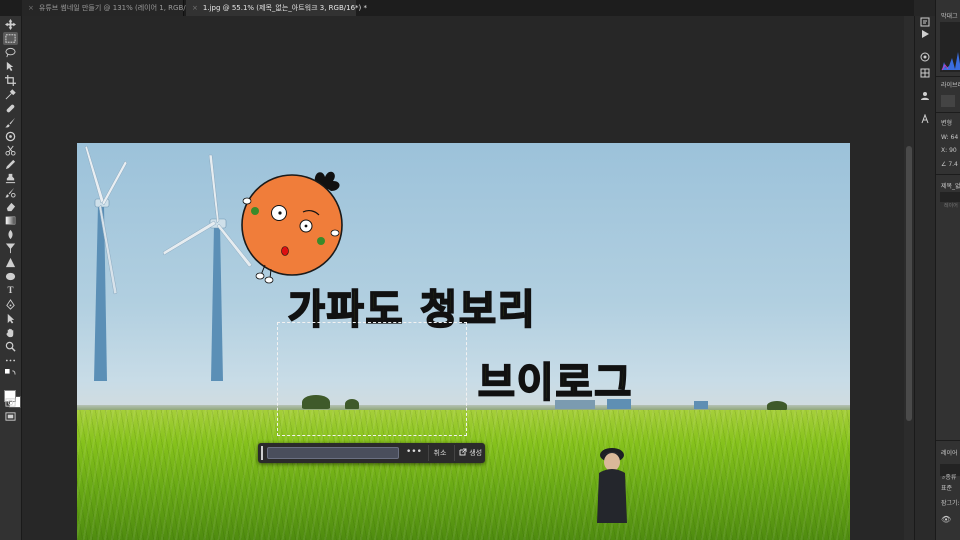  I want to click on blend-mode-select: 표준, so click(946, 487).